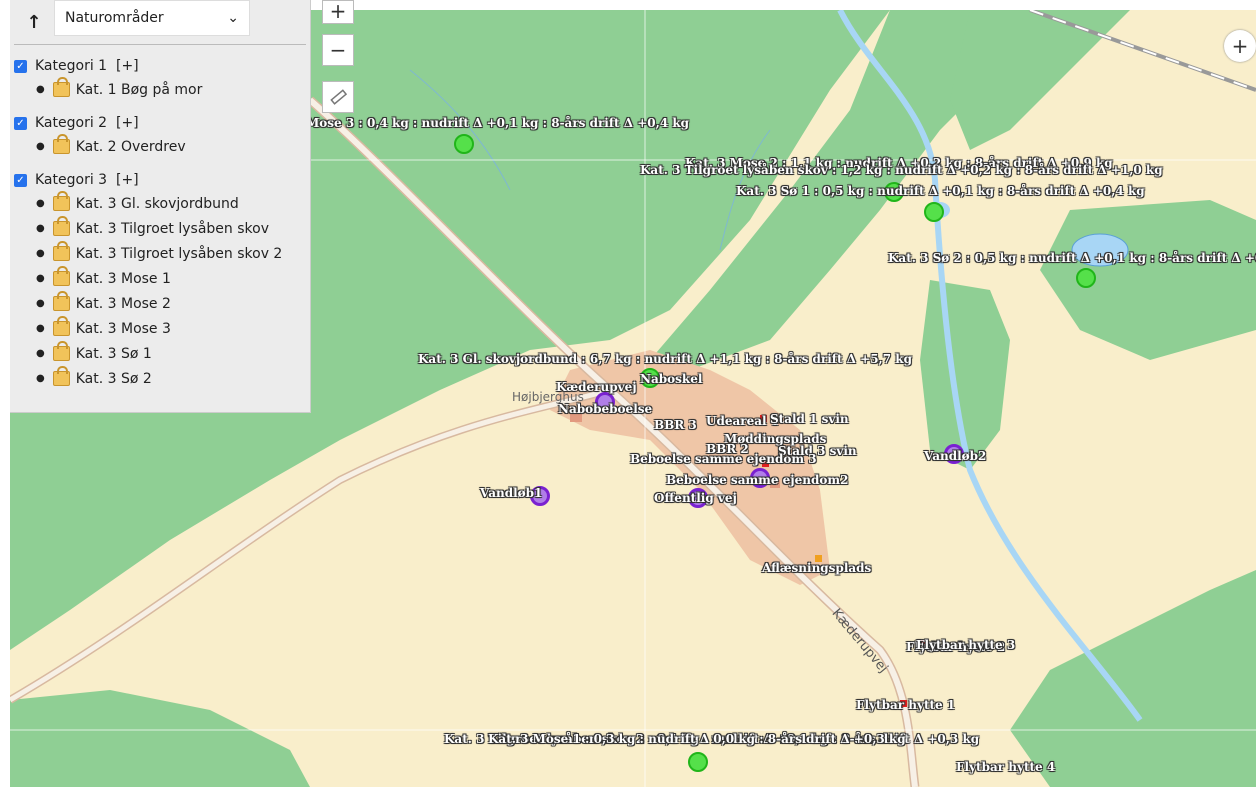  Describe the element at coordinates (162, 66) in the screenshot. I see `category-1: ✓ Kategori 1 [+]` at that location.